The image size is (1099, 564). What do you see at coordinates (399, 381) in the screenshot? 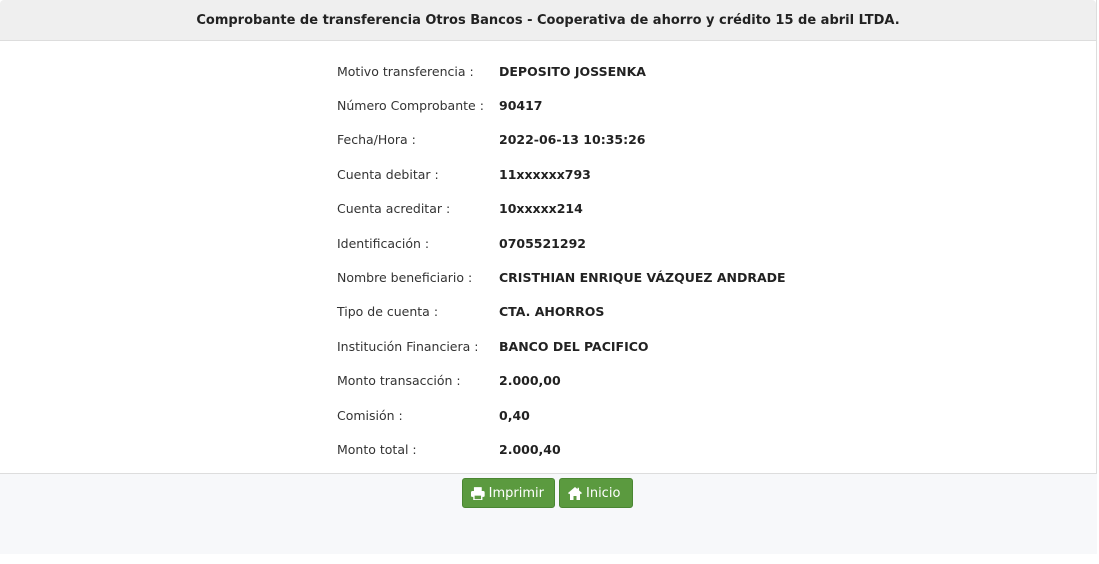
I see `detail-label: Monto transacción :` at bounding box center [399, 381].